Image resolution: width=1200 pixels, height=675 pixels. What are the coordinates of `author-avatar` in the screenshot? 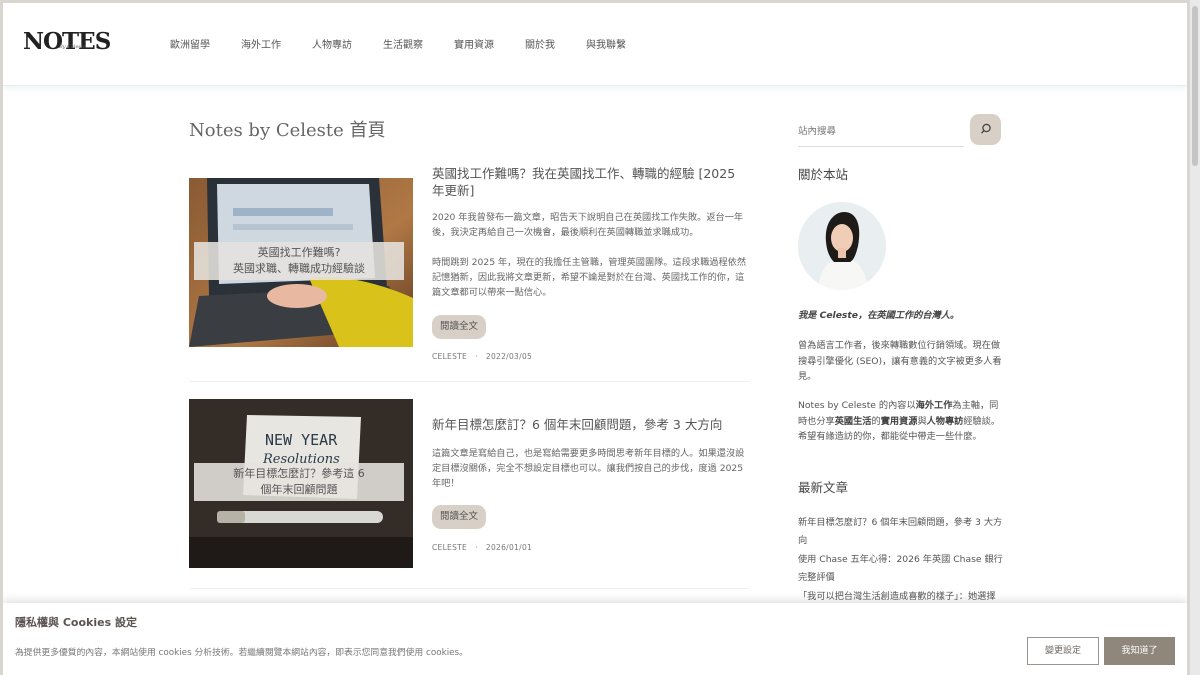 It's located at (842, 246).